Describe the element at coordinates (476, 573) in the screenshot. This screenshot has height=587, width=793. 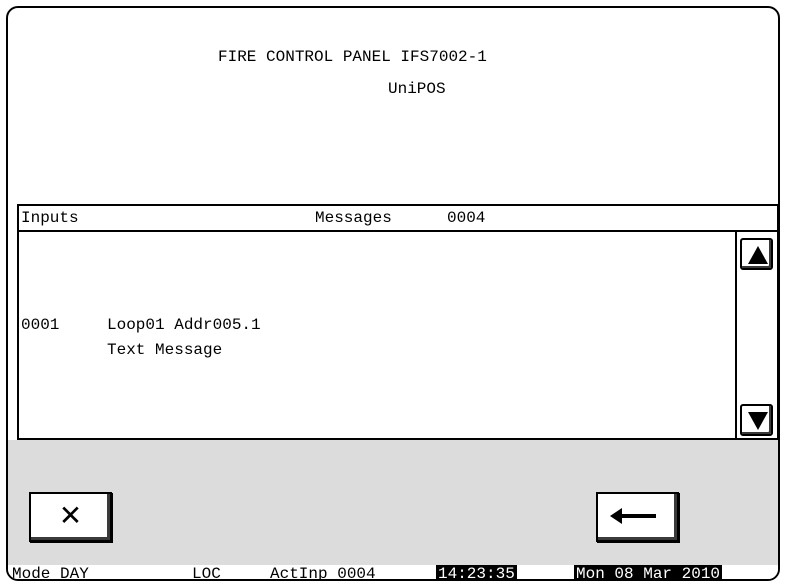
I see `status-time: 14:23:35` at that location.